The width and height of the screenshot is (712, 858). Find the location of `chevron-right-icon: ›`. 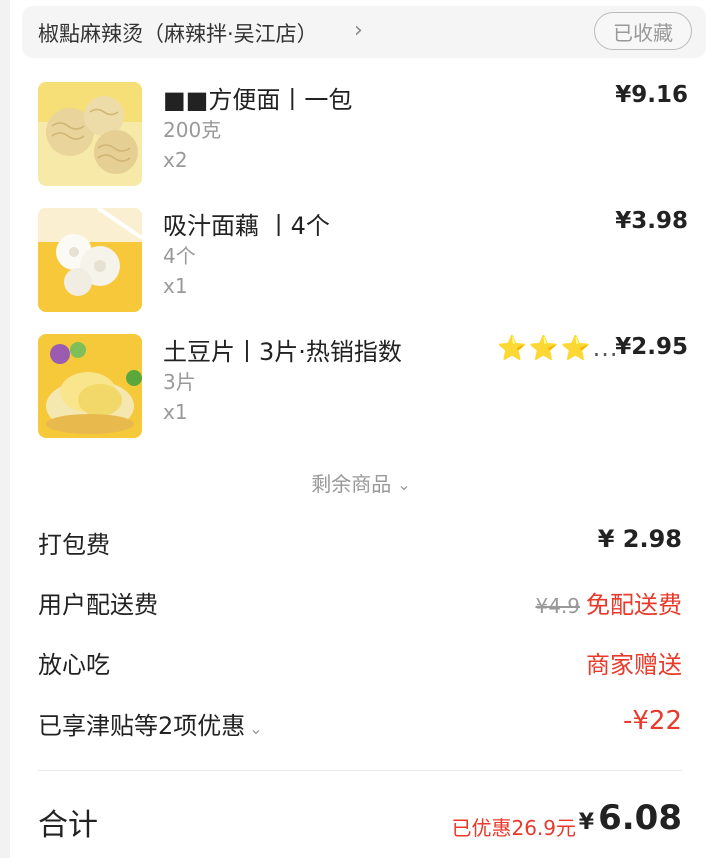

chevron-right-icon: › is located at coordinates (358, 30).